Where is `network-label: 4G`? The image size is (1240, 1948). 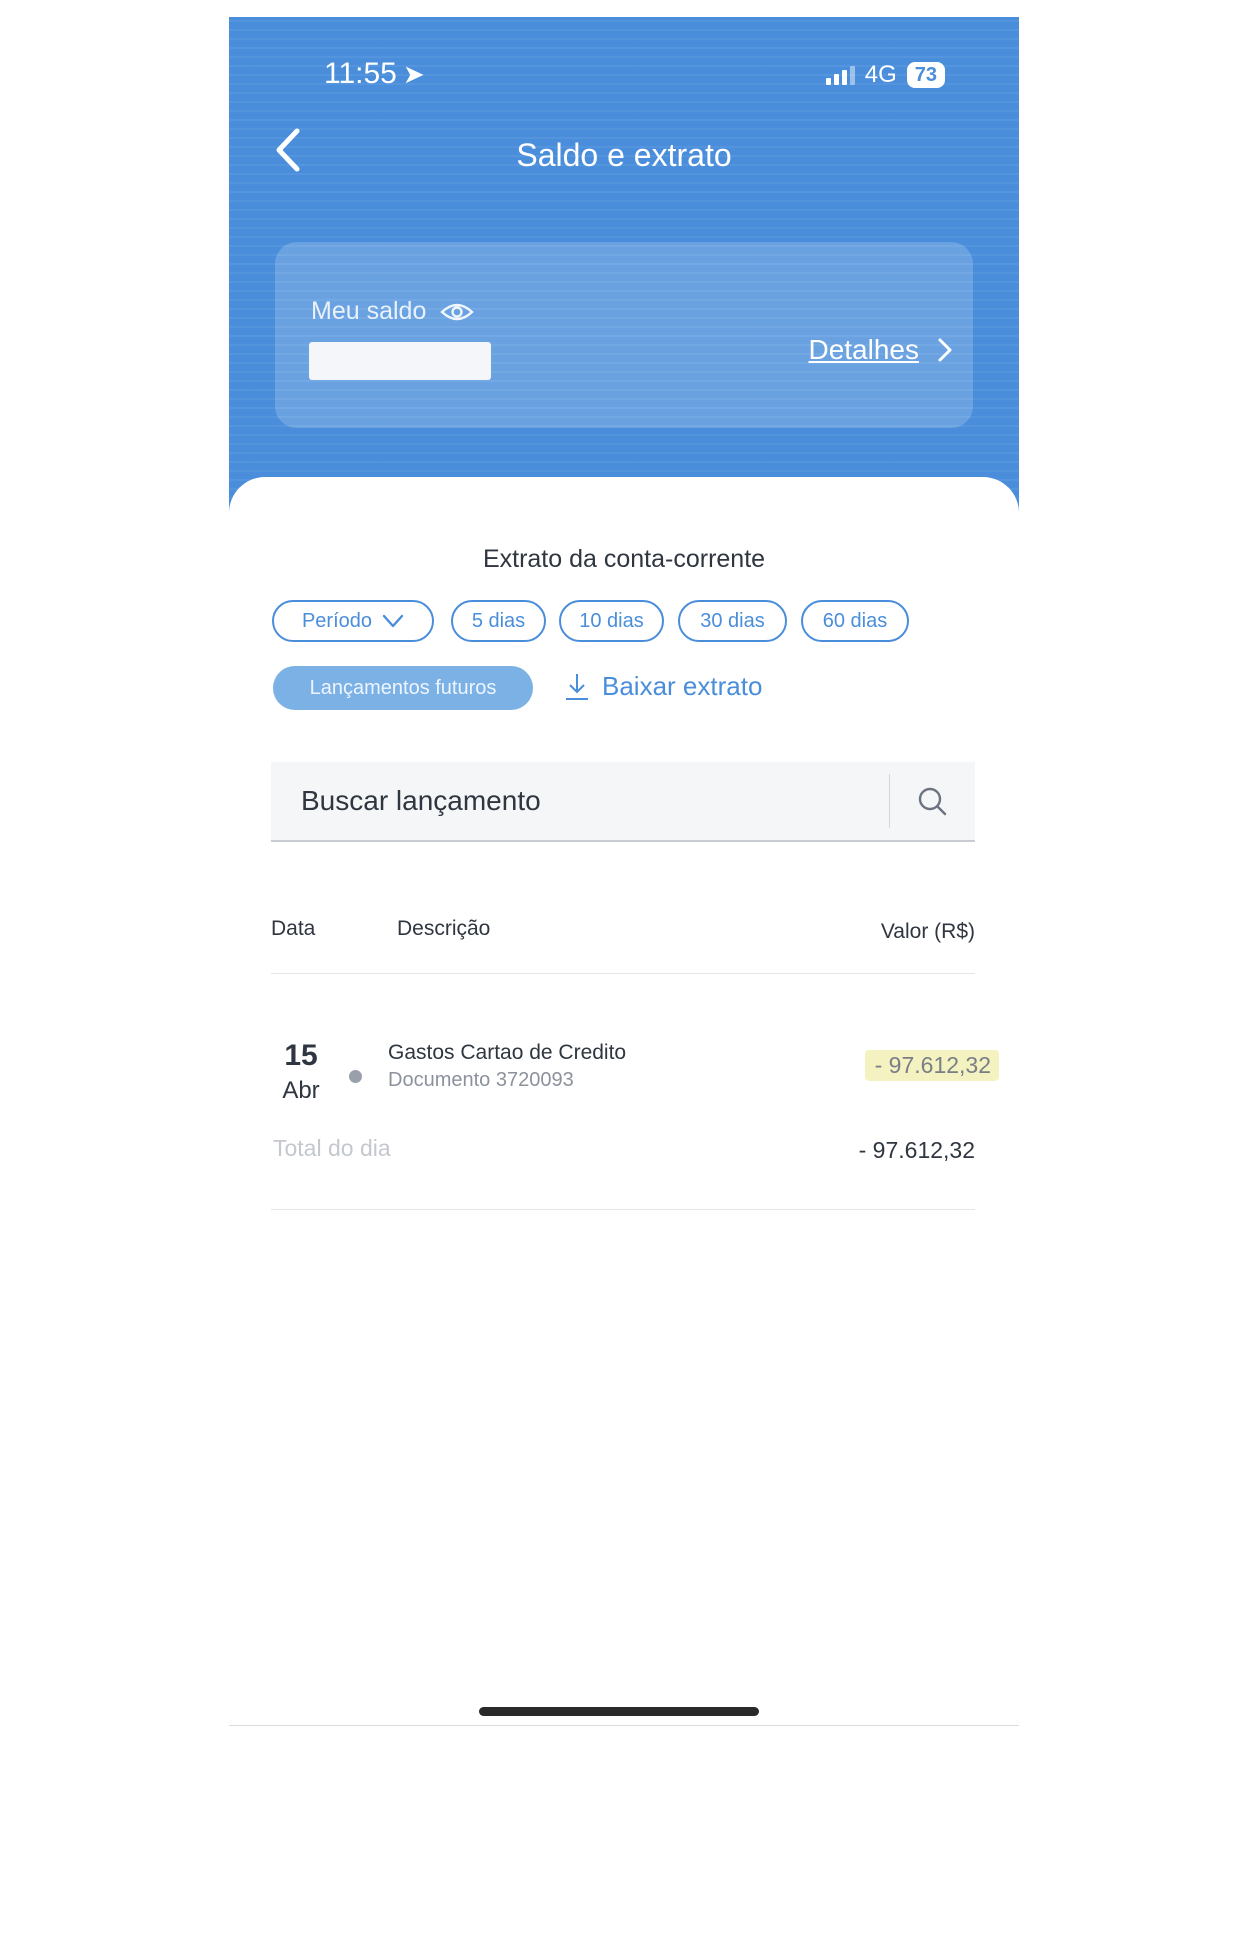
network-label: 4G is located at coordinates (880, 74).